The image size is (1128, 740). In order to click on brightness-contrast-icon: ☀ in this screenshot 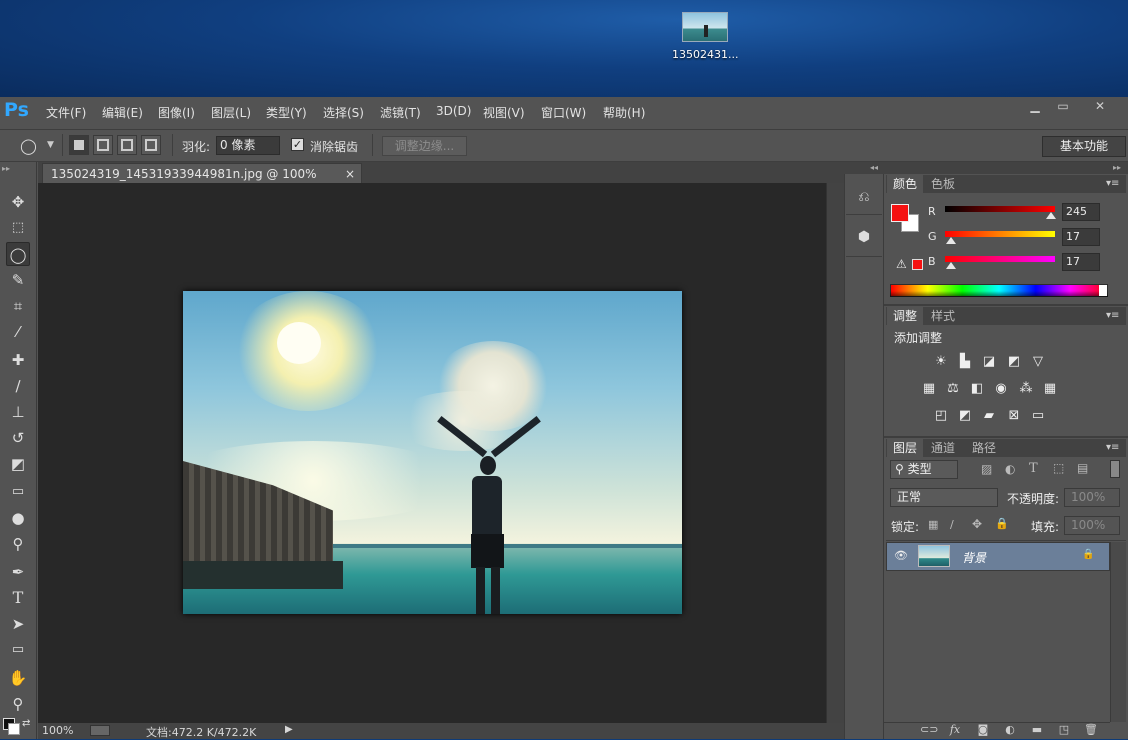, I will do `click(941, 362)`.